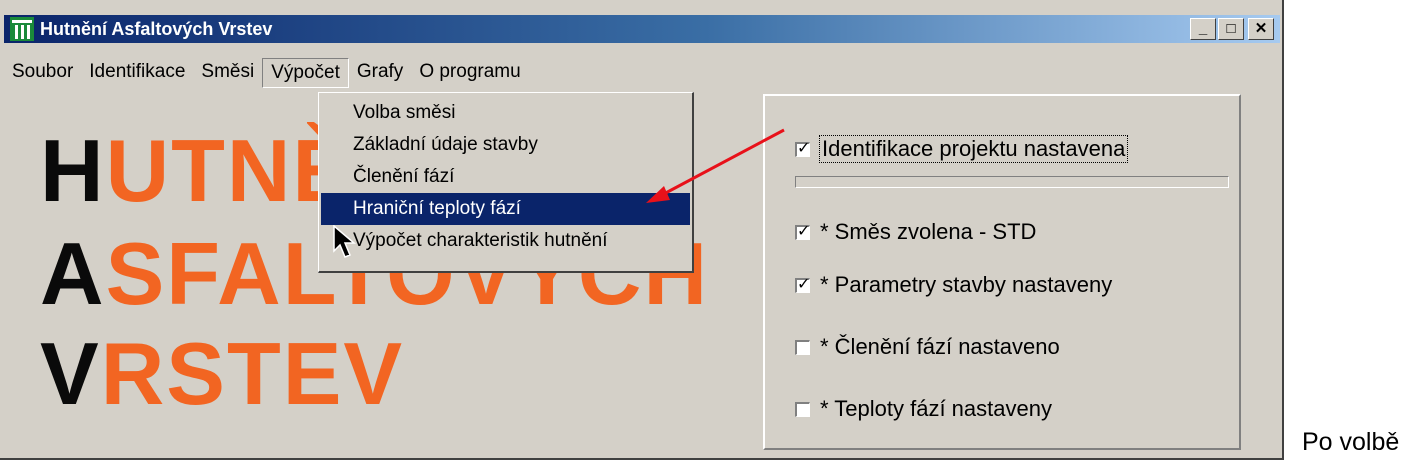 The image size is (1406, 471). I want to click on check-label: * Parametry stavby nastaveny, so click(966, 284).